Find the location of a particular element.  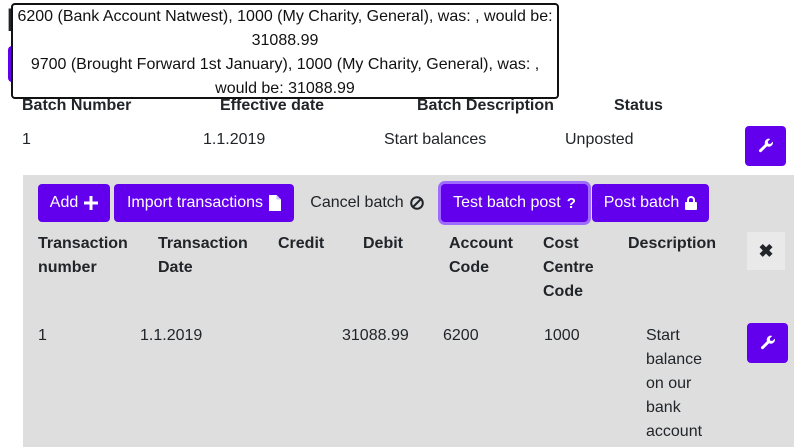

description-line: balance is located at coordinates (674, 359).